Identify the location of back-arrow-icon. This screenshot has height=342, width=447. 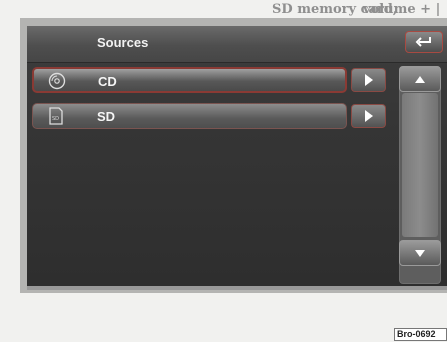
(423, 42).